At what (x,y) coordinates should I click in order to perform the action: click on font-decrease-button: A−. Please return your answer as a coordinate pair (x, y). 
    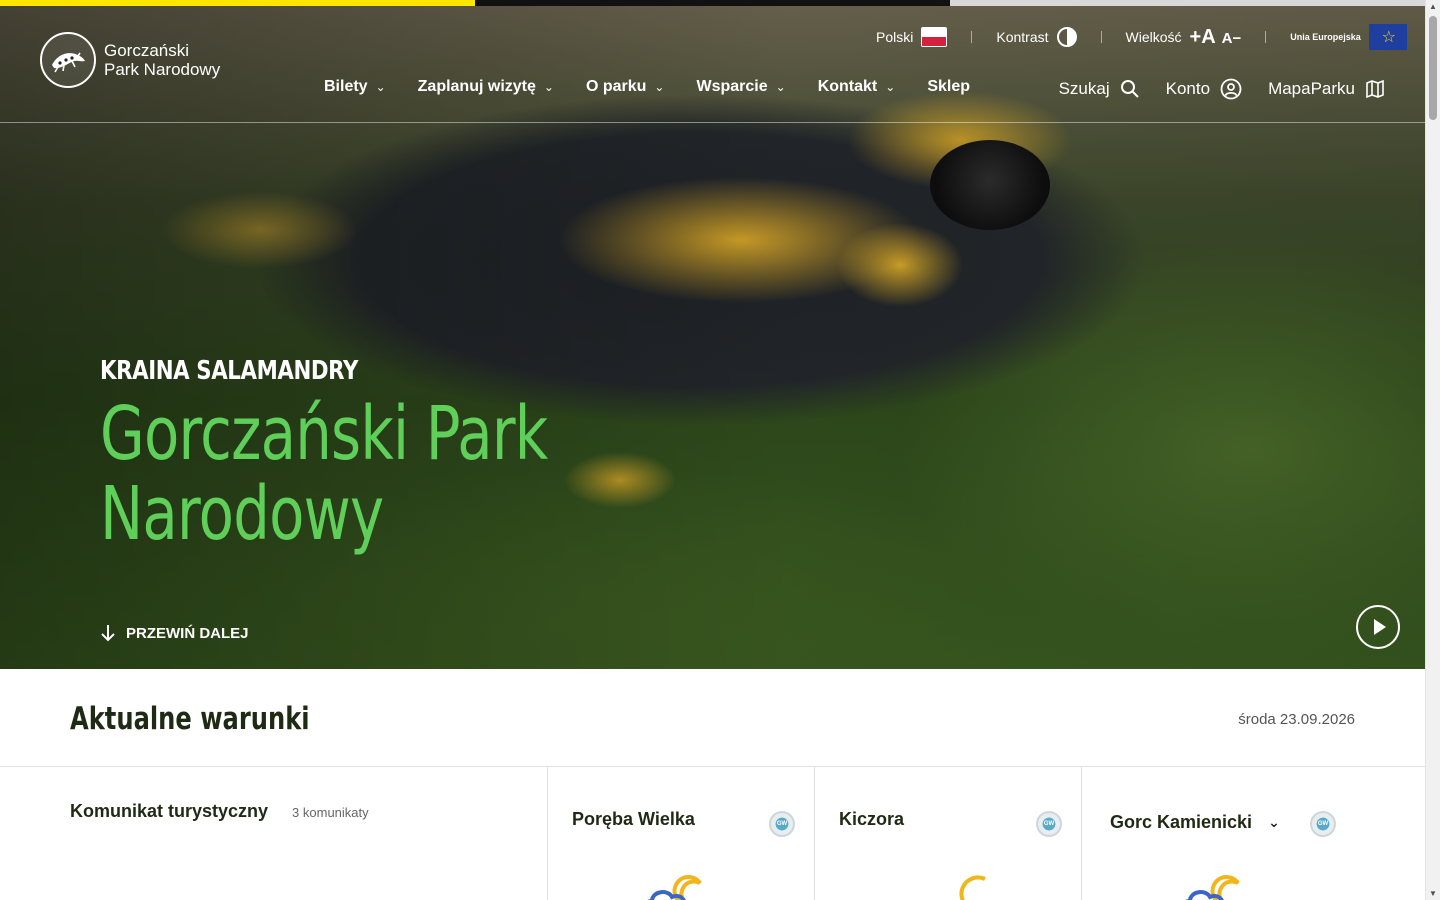
    Looking at the image, I should click on (1232, 38).